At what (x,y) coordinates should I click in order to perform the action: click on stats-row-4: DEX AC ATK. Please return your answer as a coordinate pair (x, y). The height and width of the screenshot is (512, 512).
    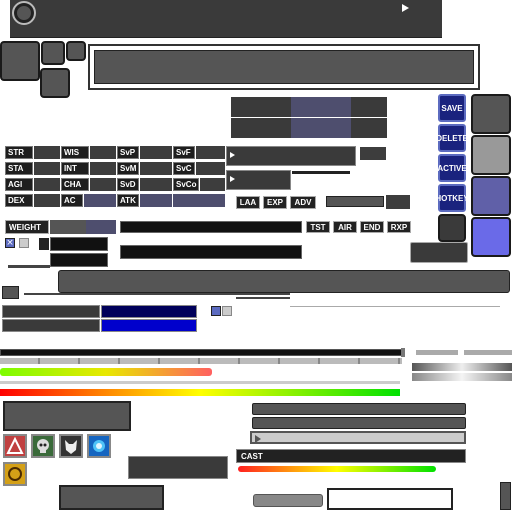
    Looking at the image, I should click on (115, 200).